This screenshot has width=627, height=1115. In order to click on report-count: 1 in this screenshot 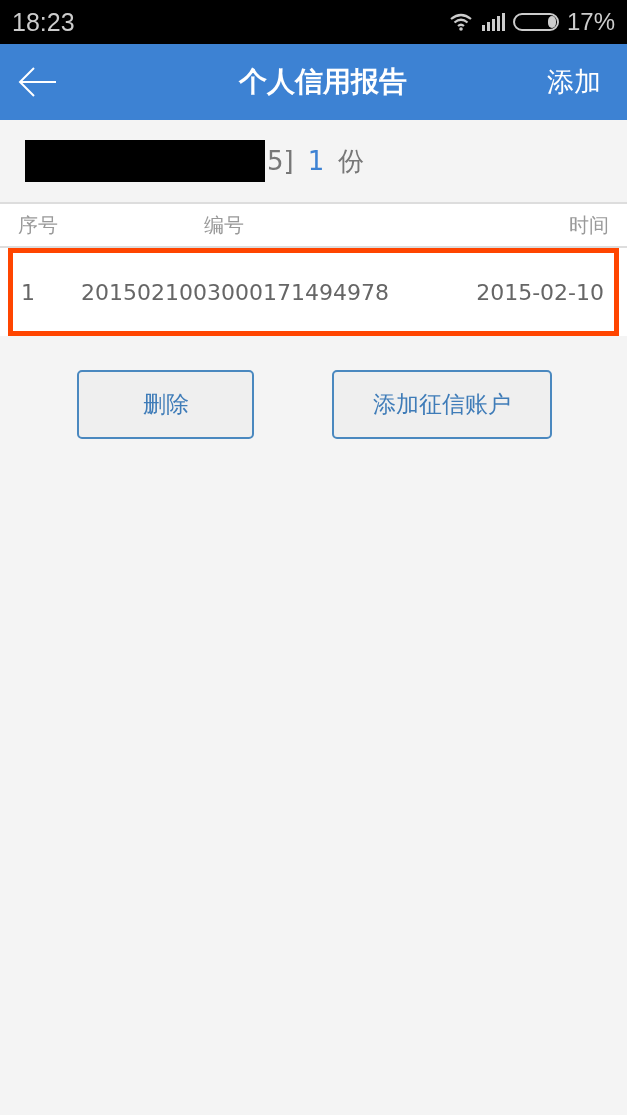, I will do `click(316, 161)`.